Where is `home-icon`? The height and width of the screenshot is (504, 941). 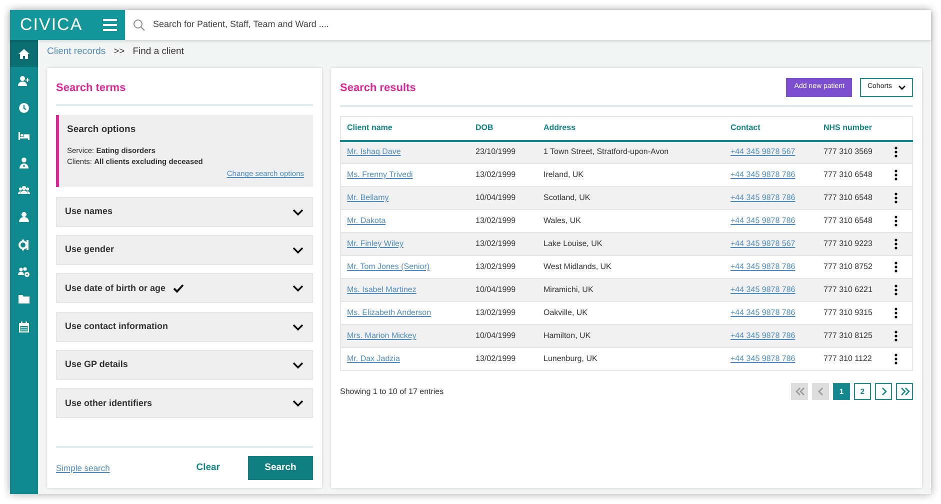
home-icon is located at coordinates (24, 54).